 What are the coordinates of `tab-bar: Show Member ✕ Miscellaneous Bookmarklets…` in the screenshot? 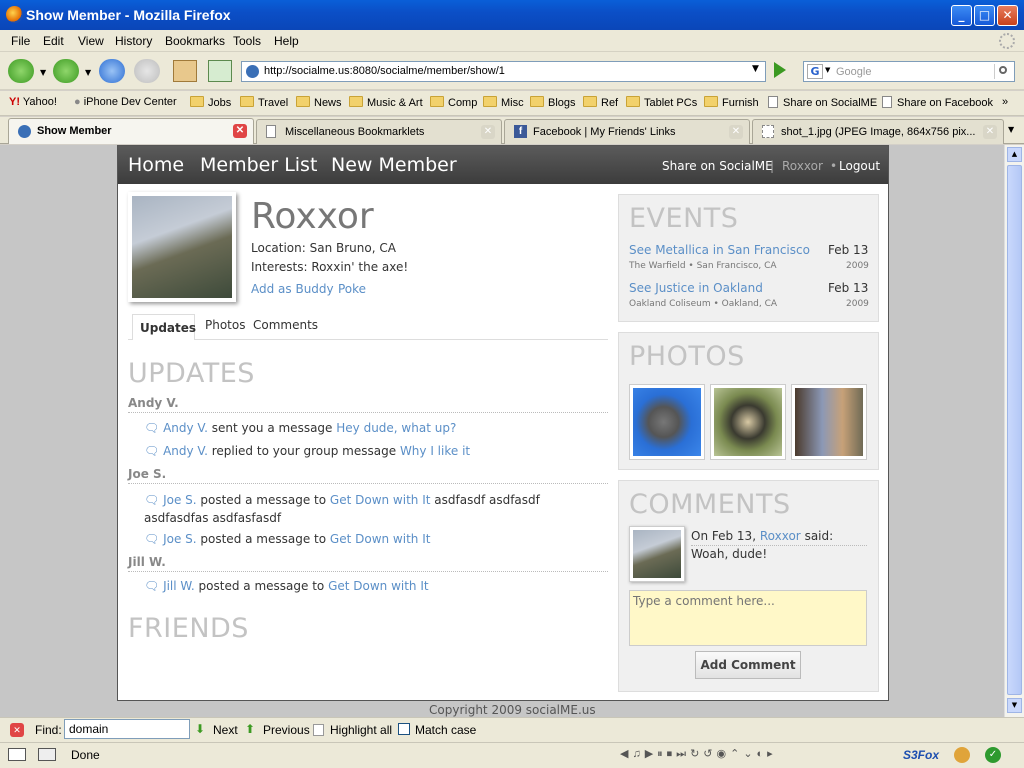 It's located at (512, 130).